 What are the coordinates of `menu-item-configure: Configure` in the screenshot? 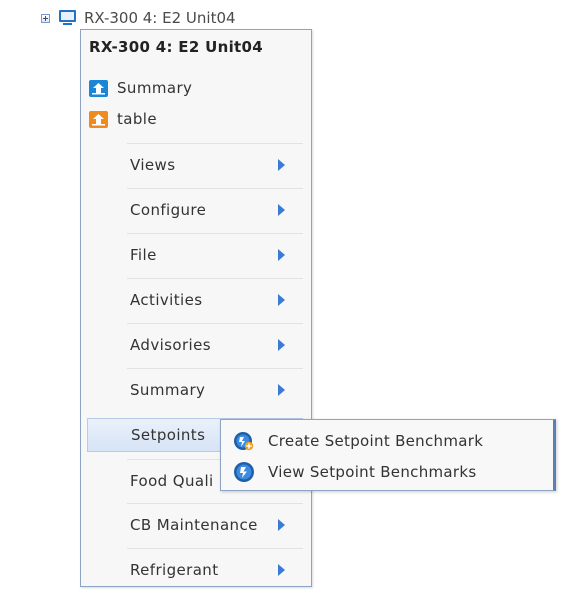 It's located at (215, 209).